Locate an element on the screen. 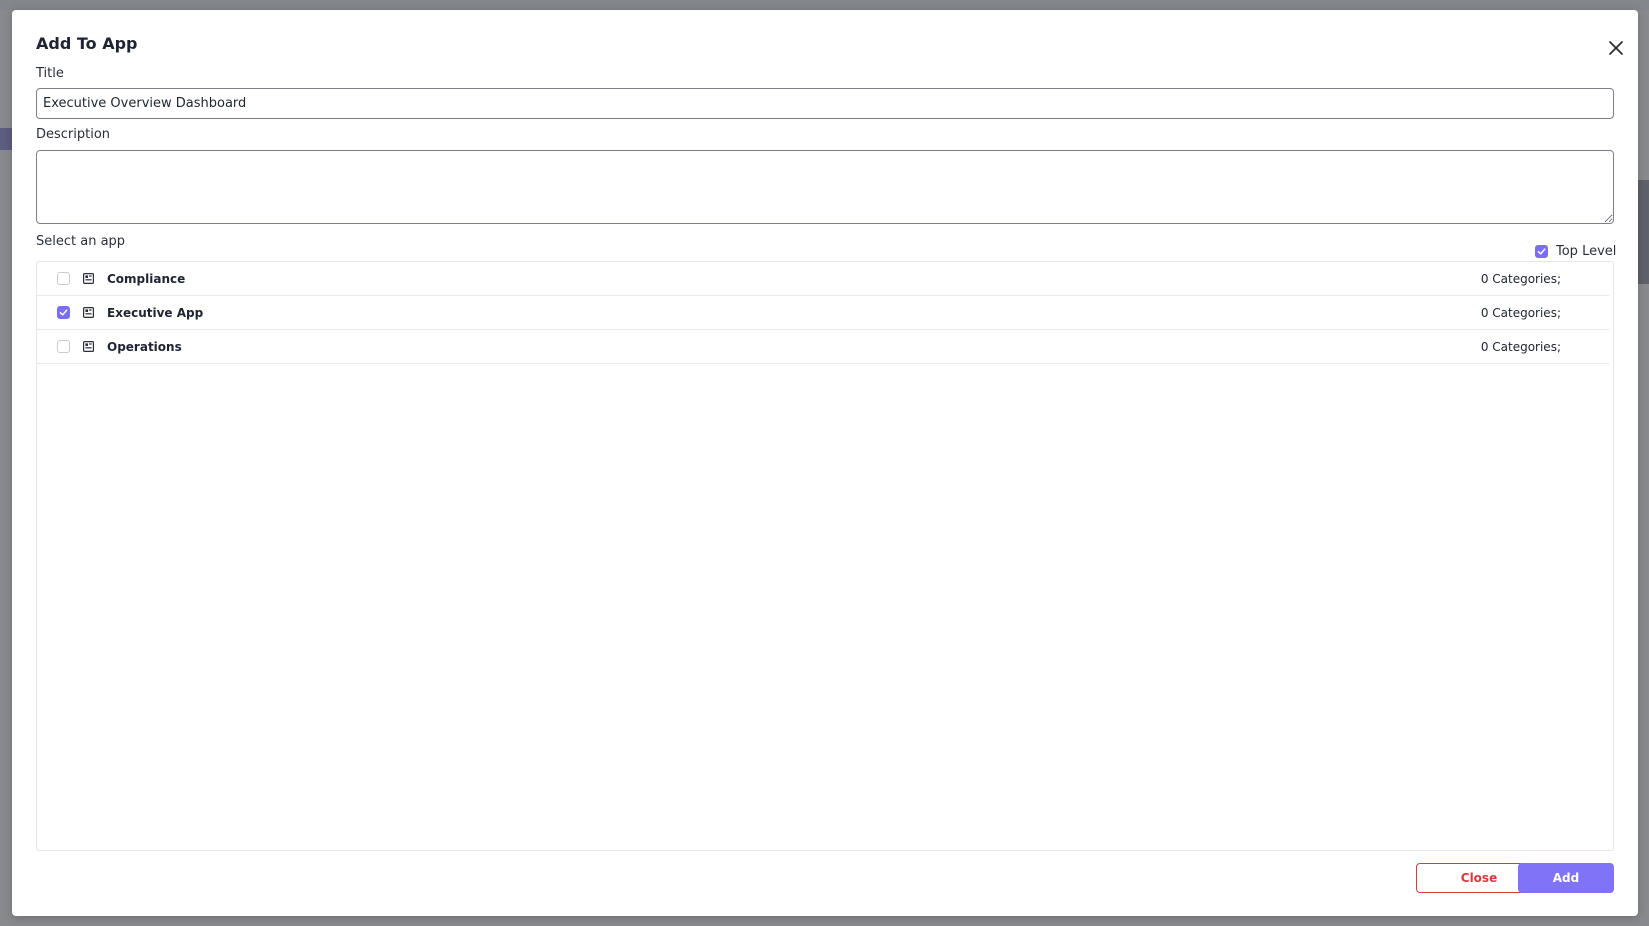 The width and height of the screenshot is (1649, 926). dialog-title: Add To App is located at coordinates (87, 43).